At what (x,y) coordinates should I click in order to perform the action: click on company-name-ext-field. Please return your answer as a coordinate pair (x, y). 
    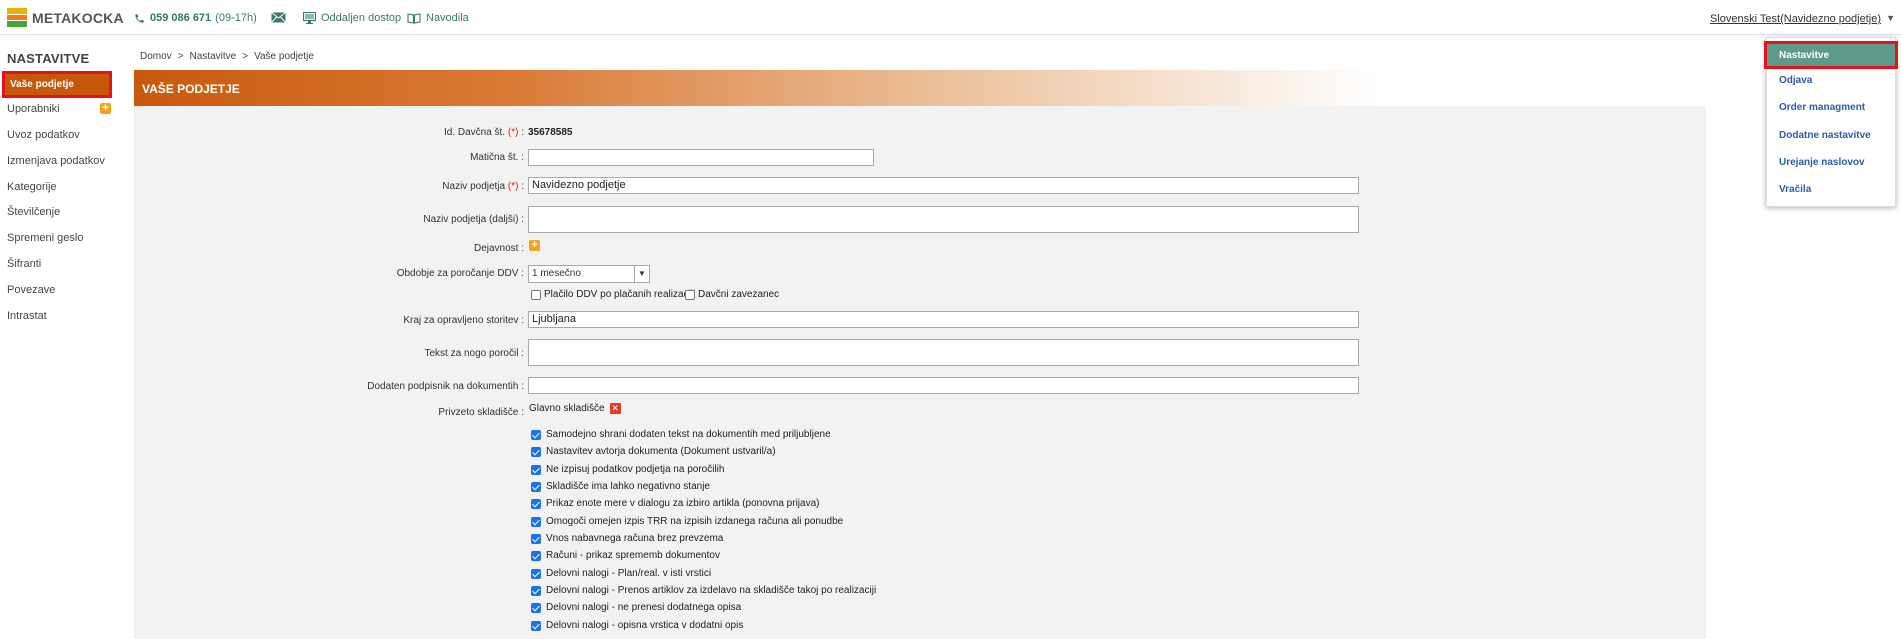
    Looking at the image, I should click on (943, 219).